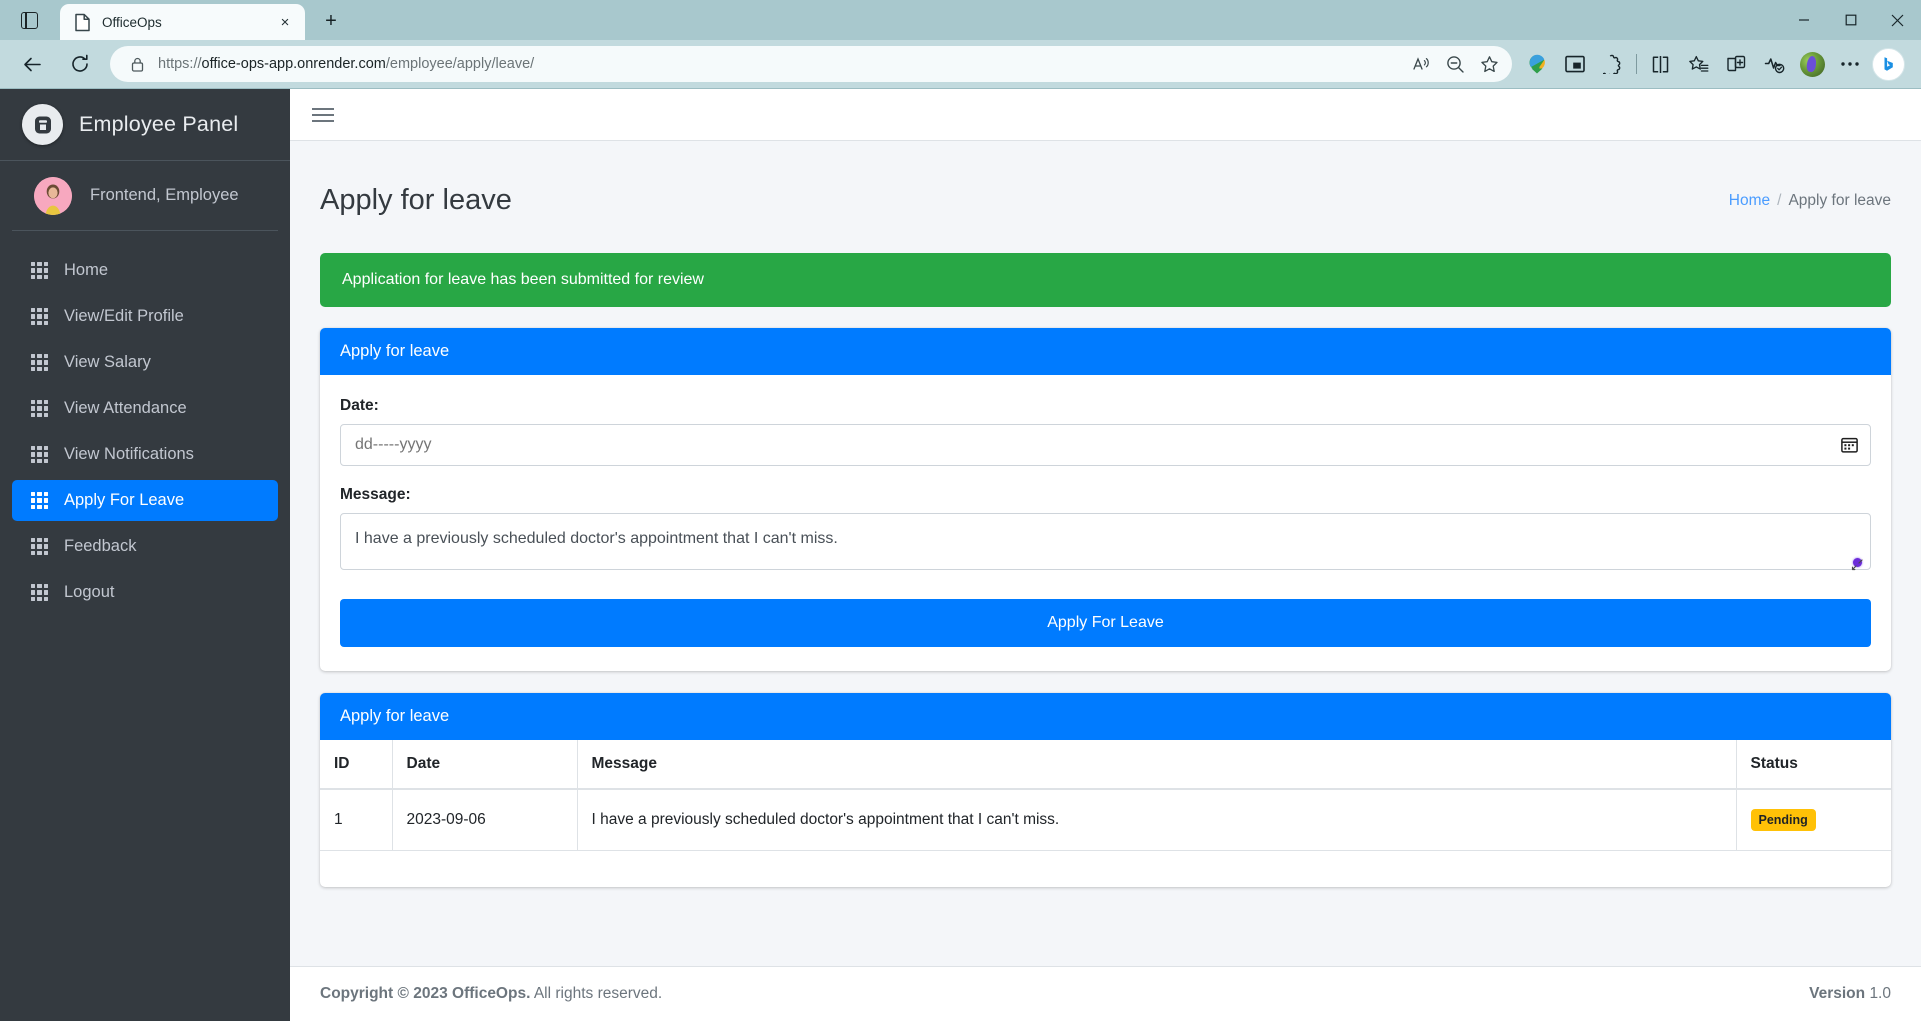  What do you see at coordinates (159, 124) in the screenshot?
I see `sidebar-brand-title: Employee Panel` at bounding box center [159, 124].